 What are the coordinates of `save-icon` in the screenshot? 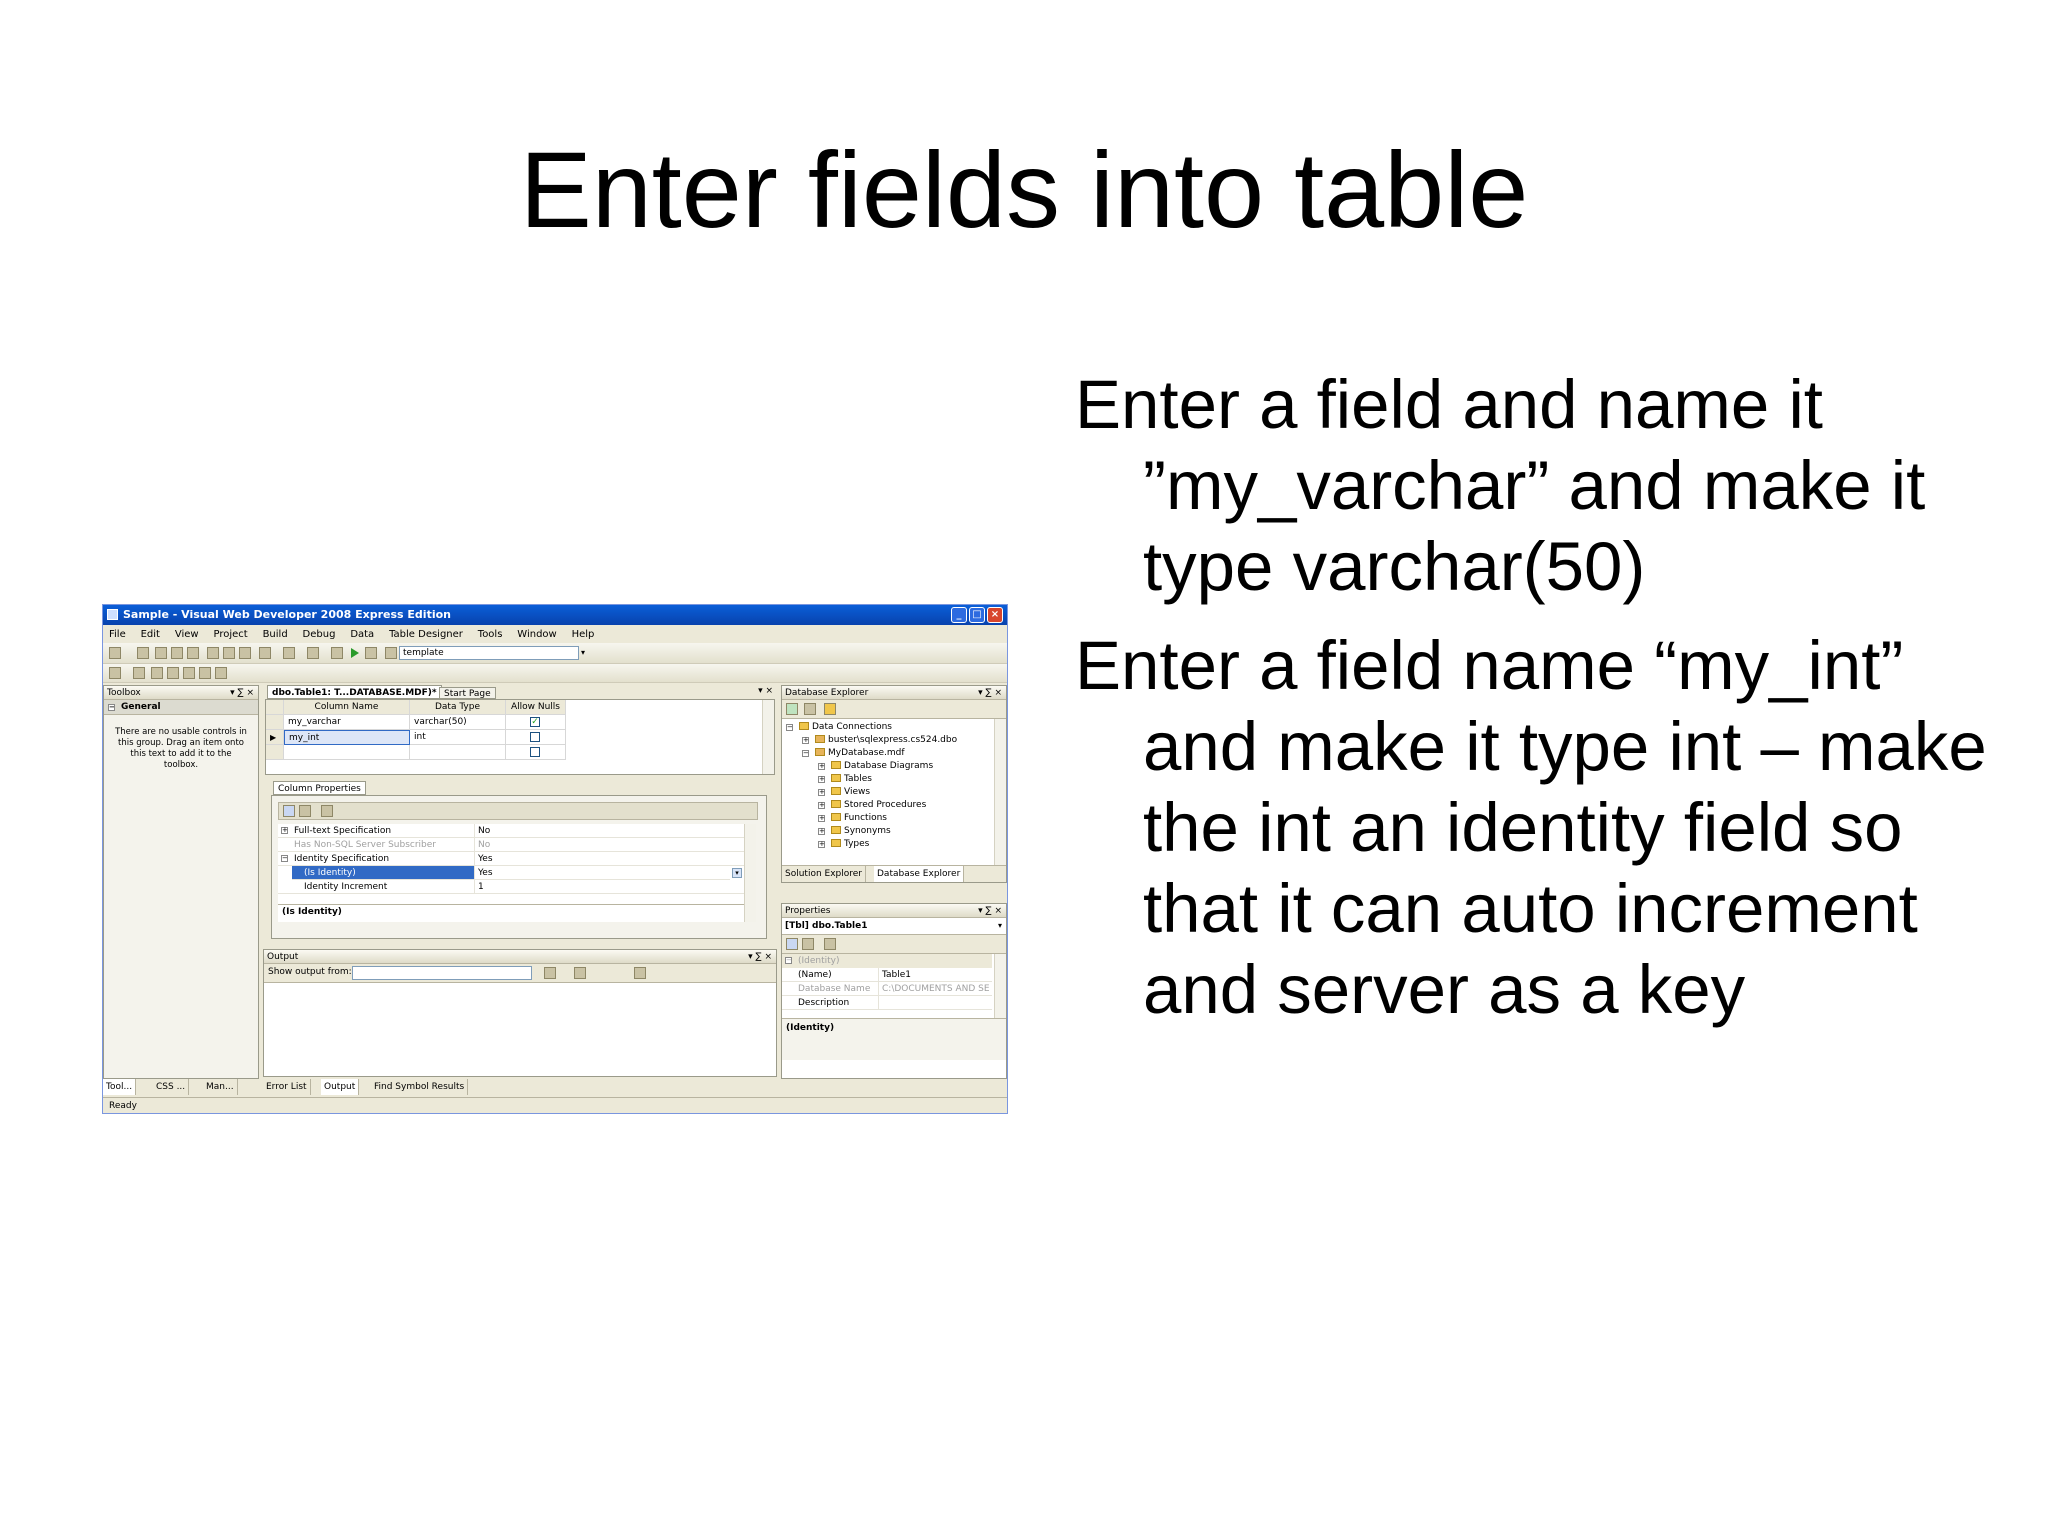 It's located at (177, 653).